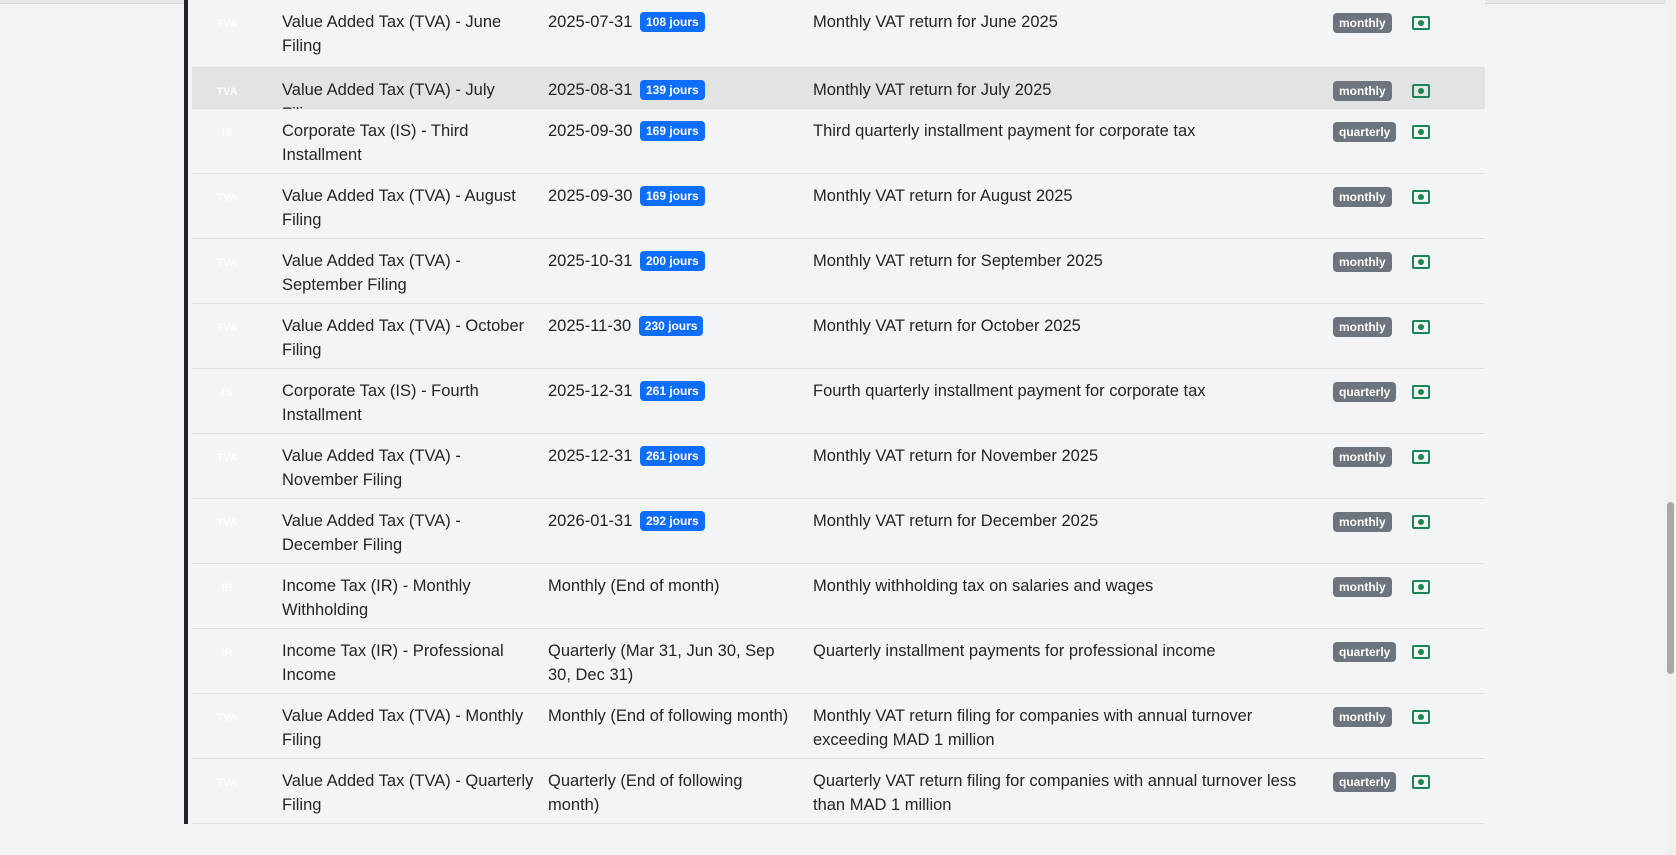 The image size is (1676, 855). Describe the element at coordinates (932, 90) in the screenshot. I see `tax-description: Monthly VAT return for July 2025` at that location.